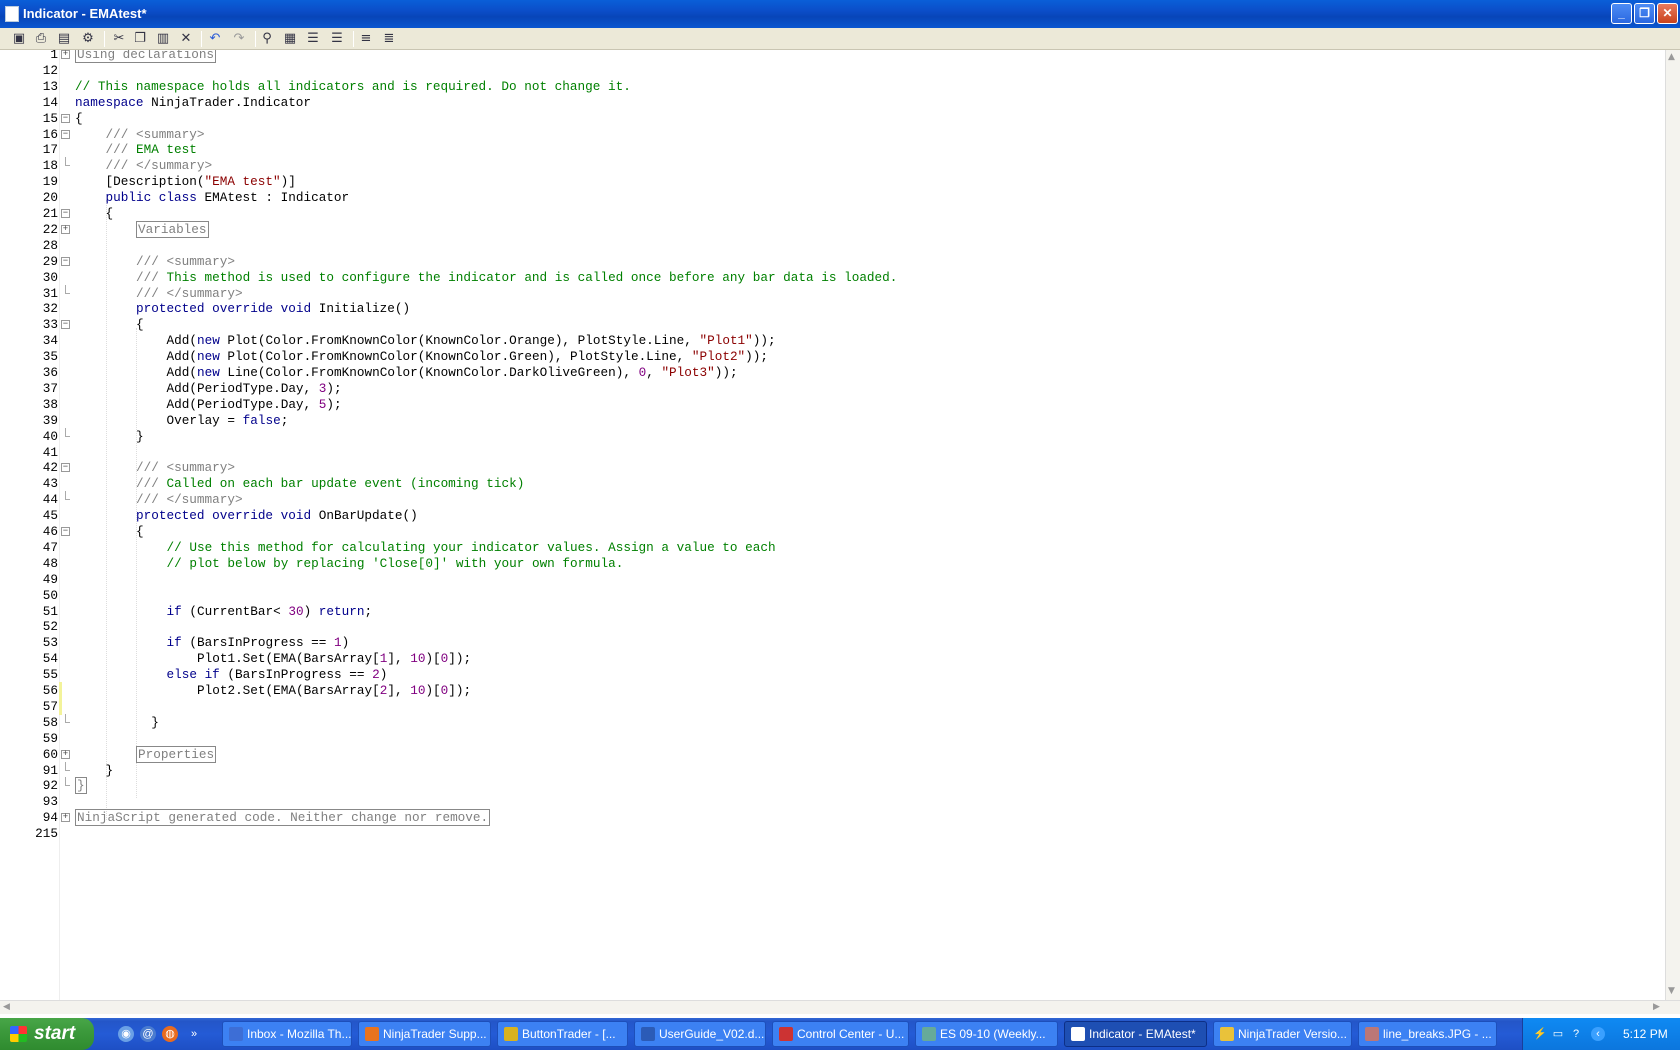 The height and width of the screenshot is (1050, 1680). What do you see at coordinates (194, 1034) in the screenshot?
I see `chevron-right-icon: »` at bounding box center [194, 1034].